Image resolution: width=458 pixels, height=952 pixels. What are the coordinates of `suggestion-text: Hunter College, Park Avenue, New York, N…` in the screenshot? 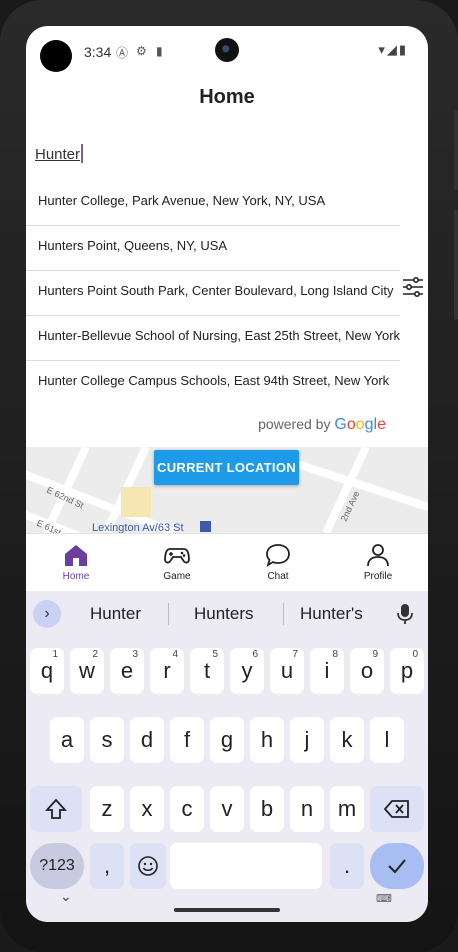 It's located at (182, 200).